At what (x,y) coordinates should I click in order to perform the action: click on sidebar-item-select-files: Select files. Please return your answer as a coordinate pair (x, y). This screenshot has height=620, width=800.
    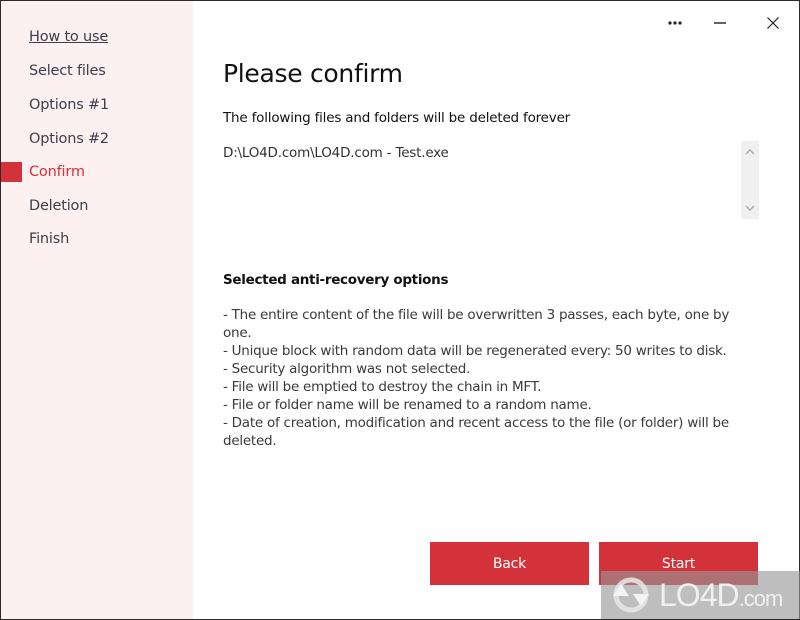
    Looking at the image, I should click on (67, 71).